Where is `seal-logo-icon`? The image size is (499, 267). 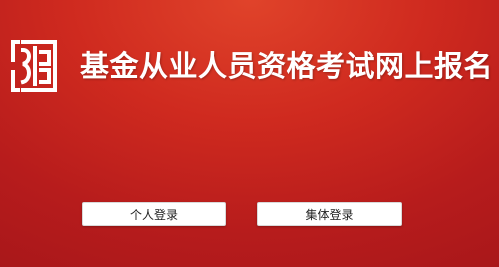 seal-logo-icon is located at coordinates (34, 66).